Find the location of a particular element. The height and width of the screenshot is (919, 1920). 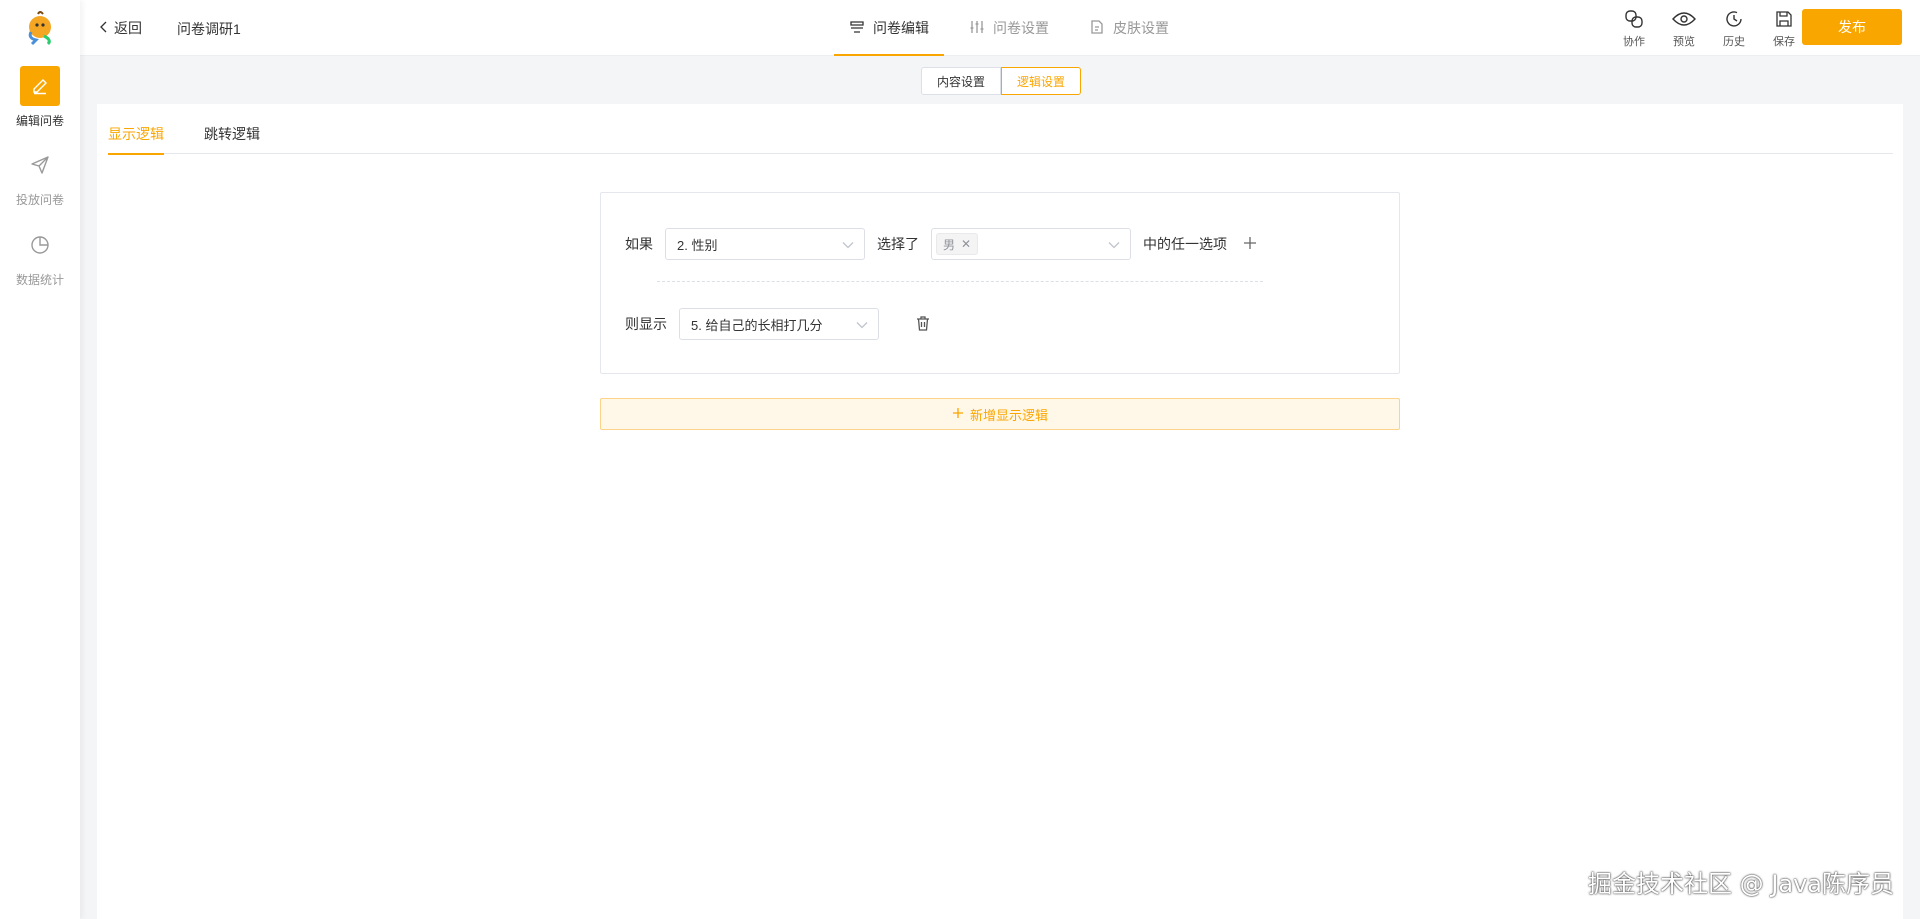

sidebar-item-edit: 编辑问卷 is located at coordinates (40, 97).